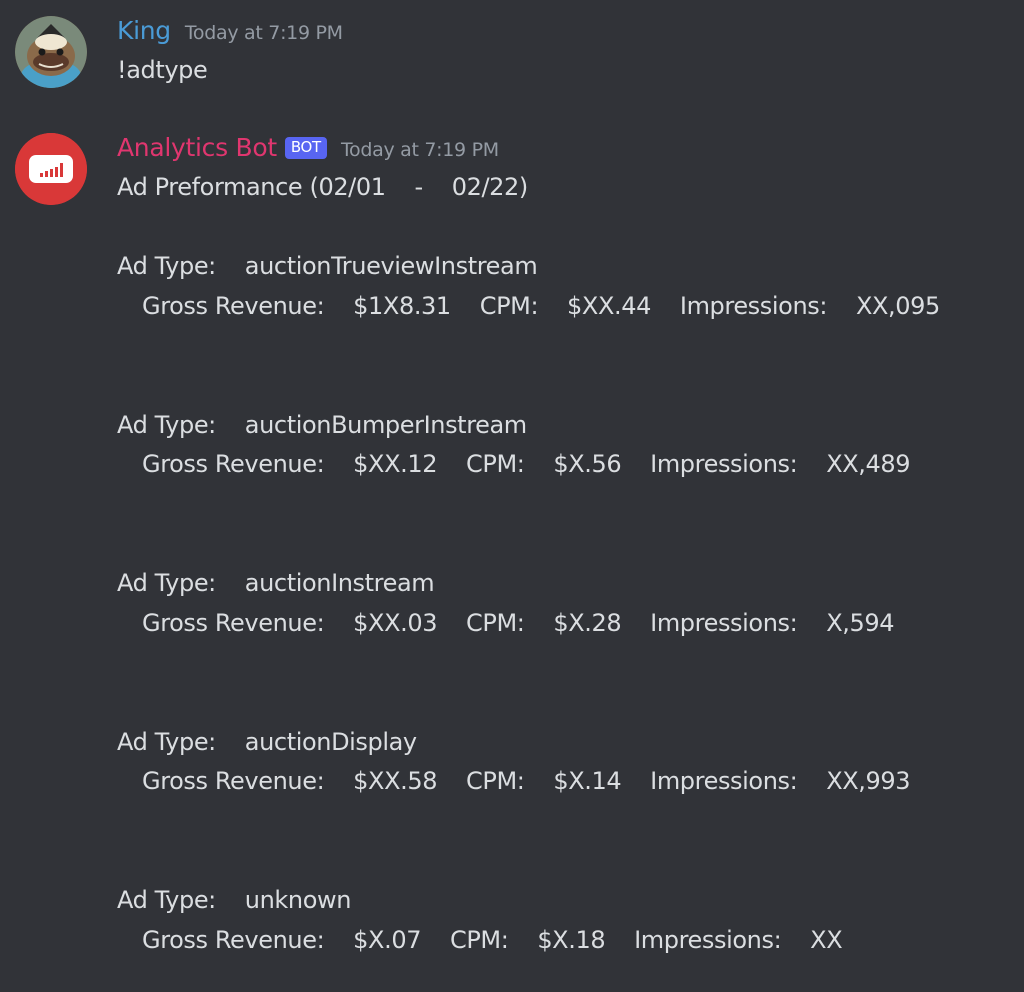 The image size is (1024, 992). I want to click on report-title: Ad Preformance (02/01 - 02/22), so click(322, 187).